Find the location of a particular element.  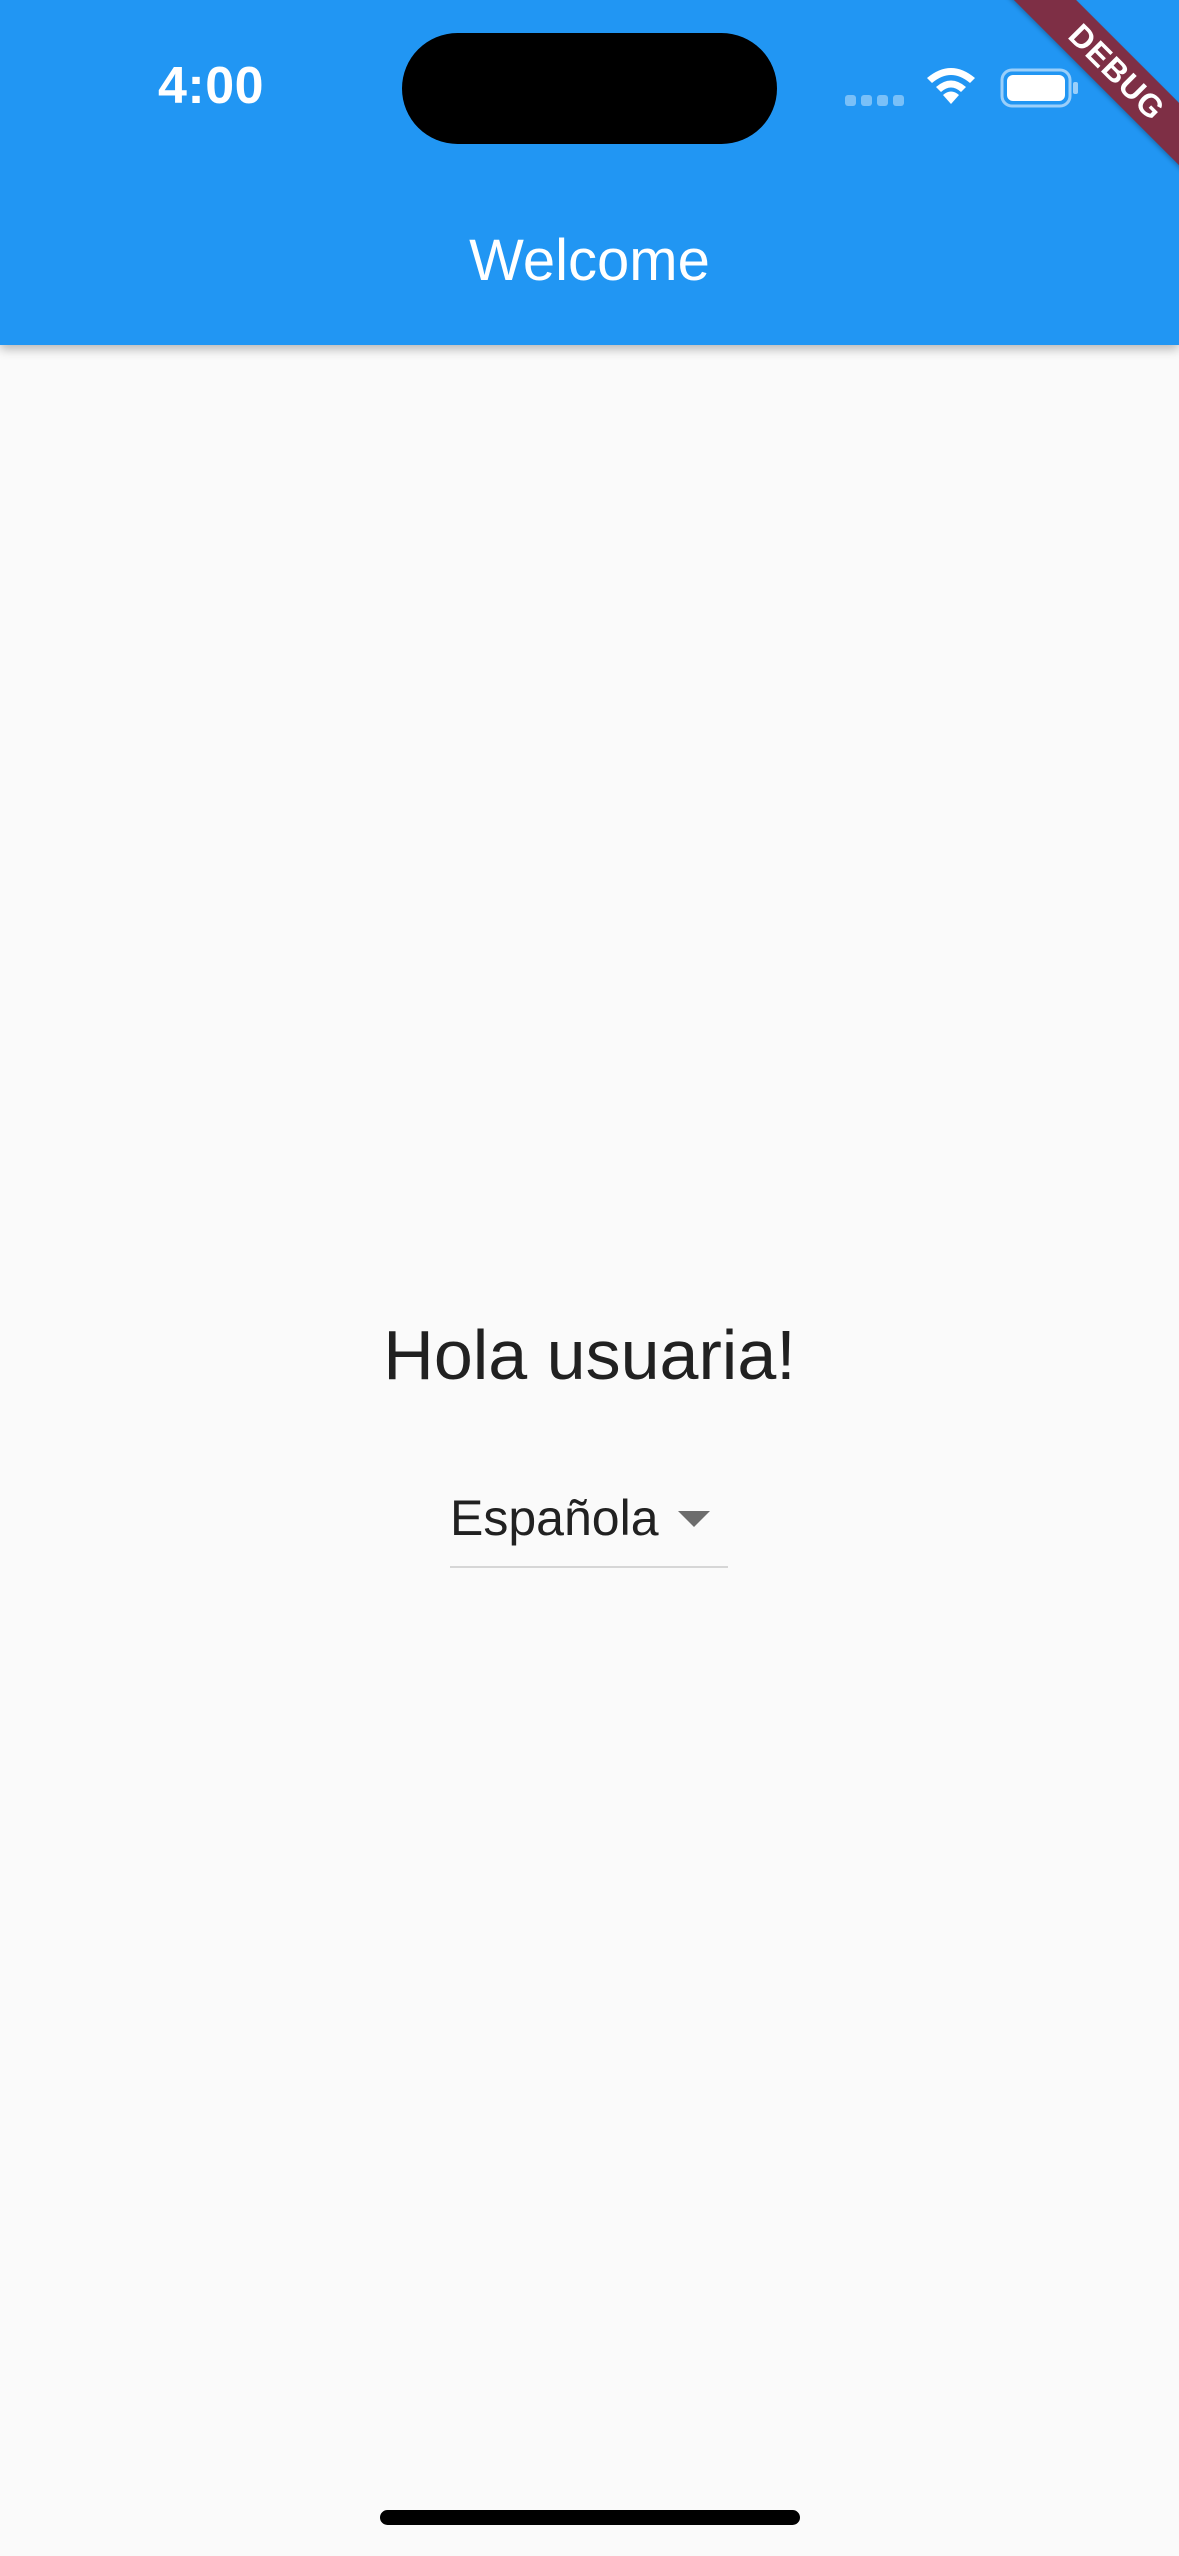

home-indicator is located at coordinates (590, 2517).